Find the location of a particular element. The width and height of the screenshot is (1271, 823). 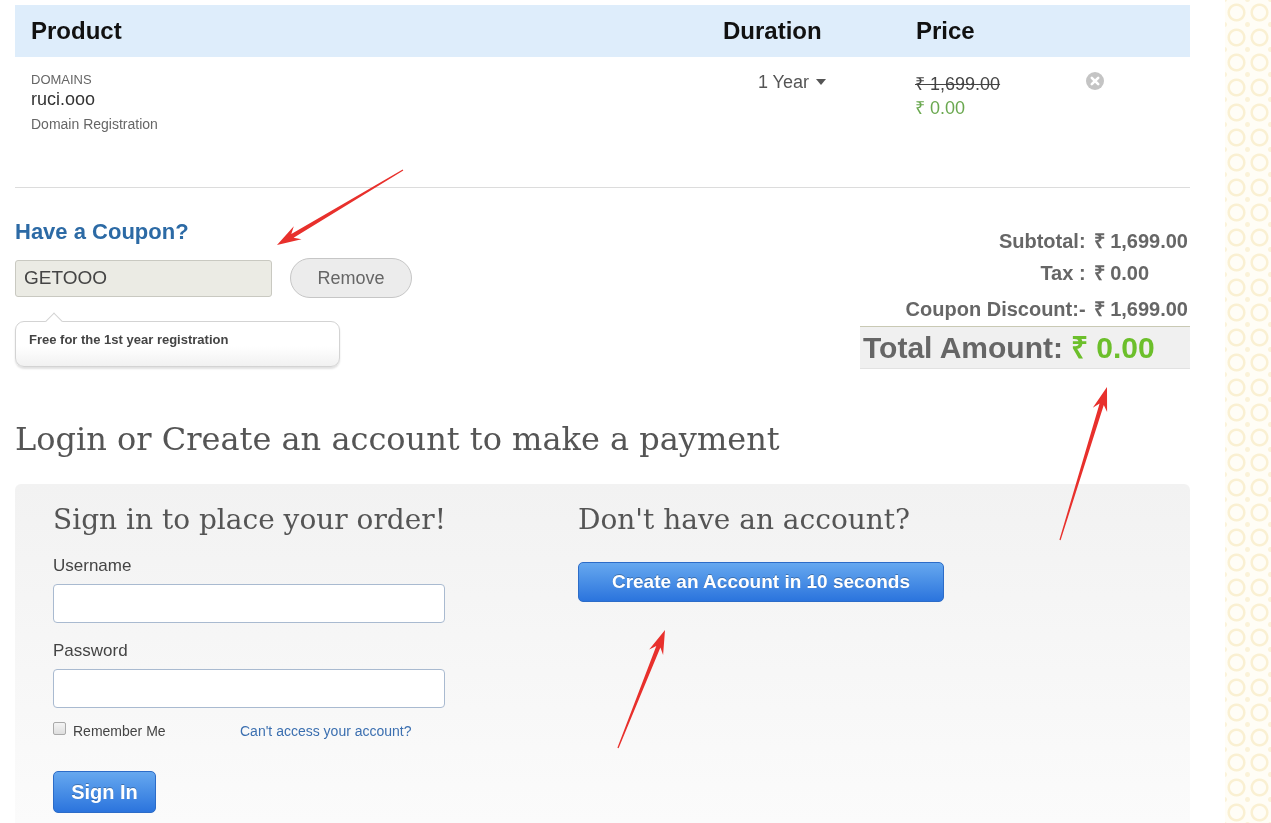

product-description: Domain Registration is located at coordinates (94, 124).